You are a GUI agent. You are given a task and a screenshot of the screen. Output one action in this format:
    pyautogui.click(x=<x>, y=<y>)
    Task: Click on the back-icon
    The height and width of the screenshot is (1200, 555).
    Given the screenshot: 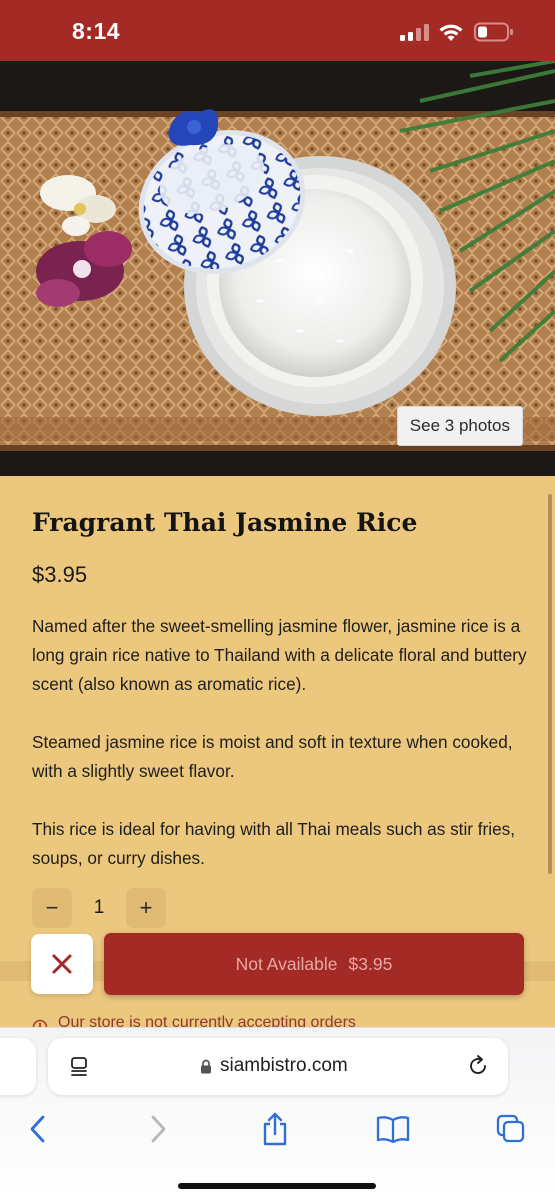 What is the action you would take?
    pyautogui.click(x=37, y=1129)
    